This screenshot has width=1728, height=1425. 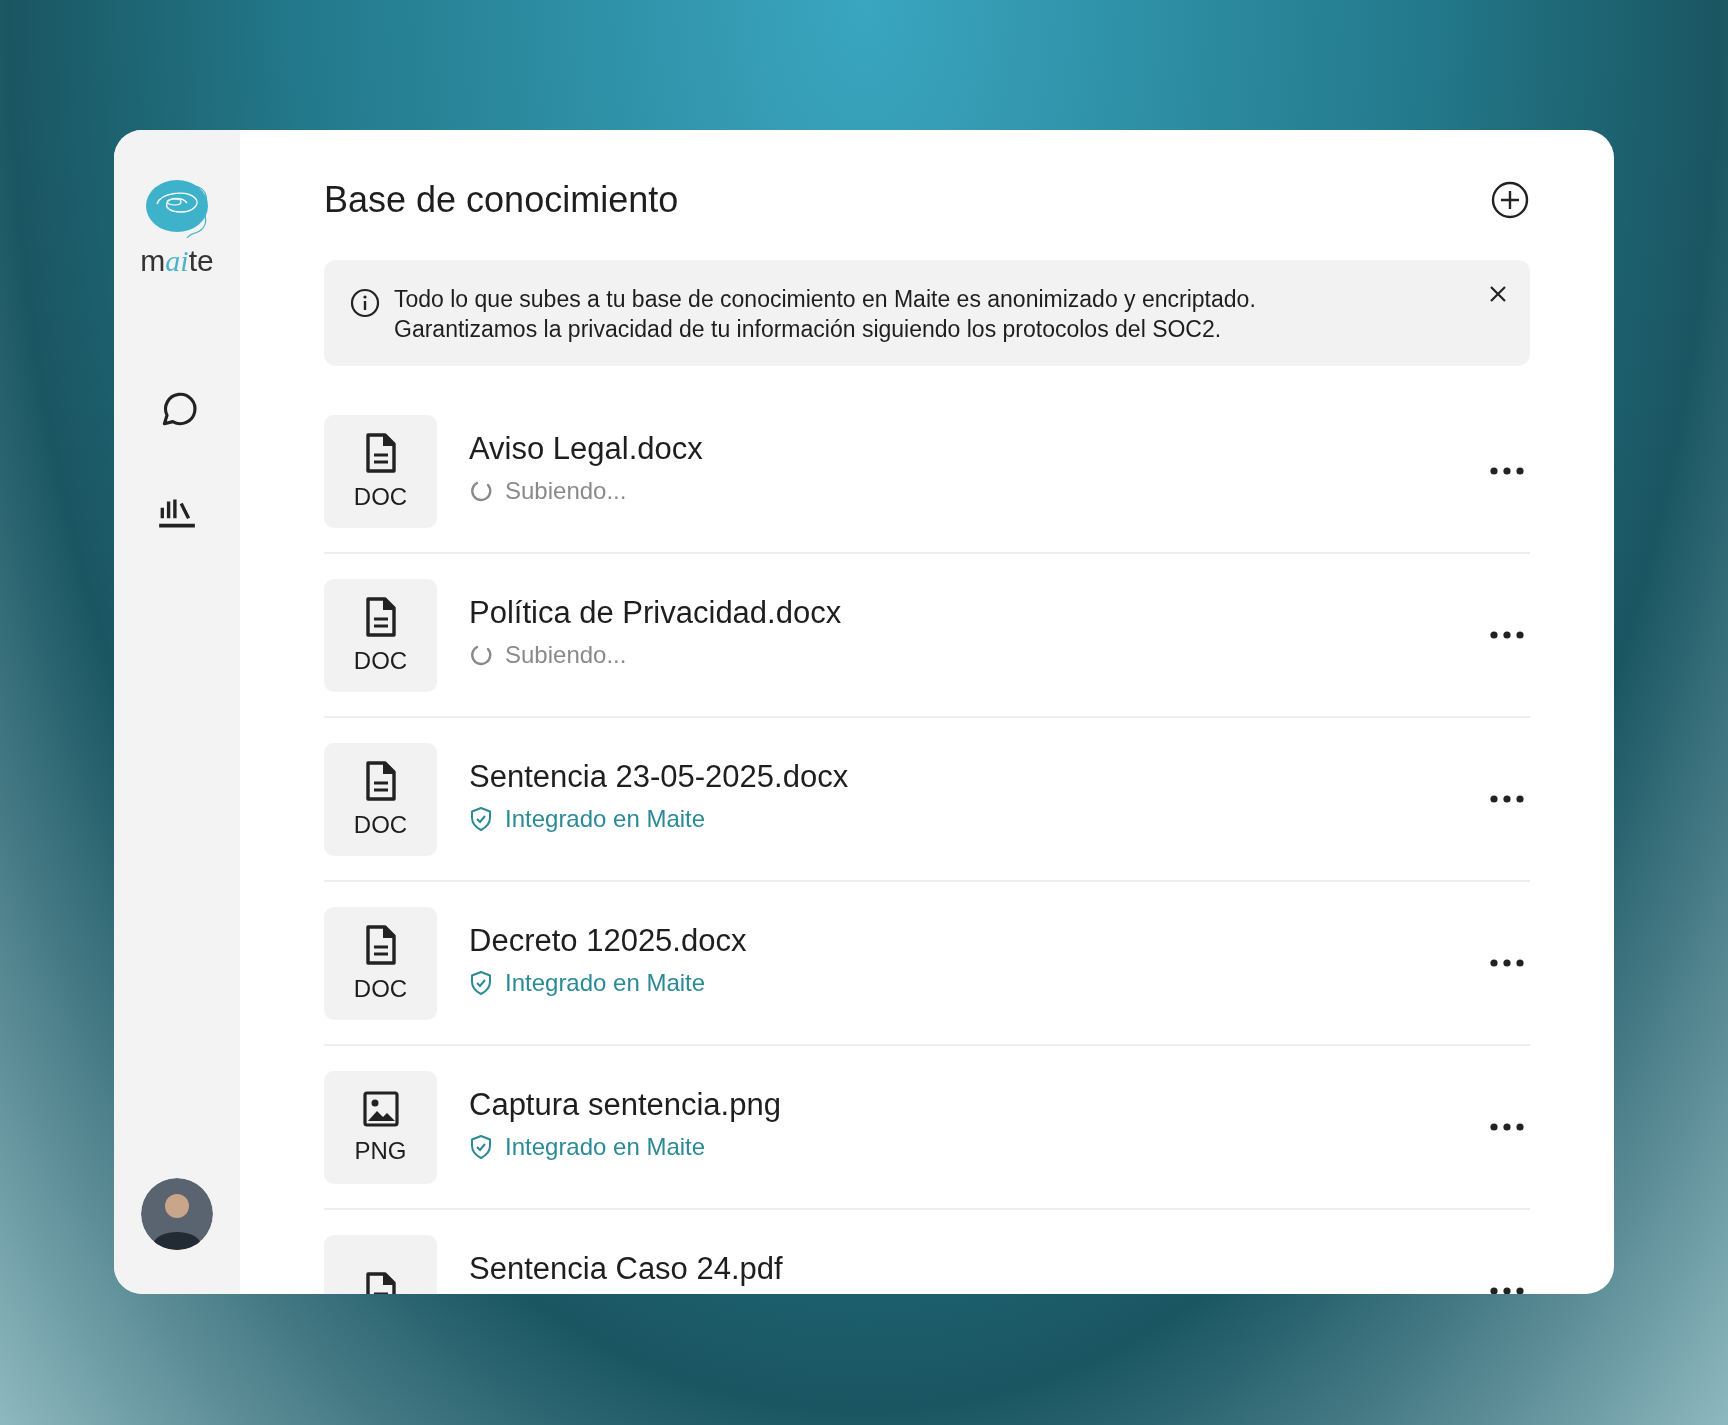 I want to click on info-icon, so click(x=365, y=303).